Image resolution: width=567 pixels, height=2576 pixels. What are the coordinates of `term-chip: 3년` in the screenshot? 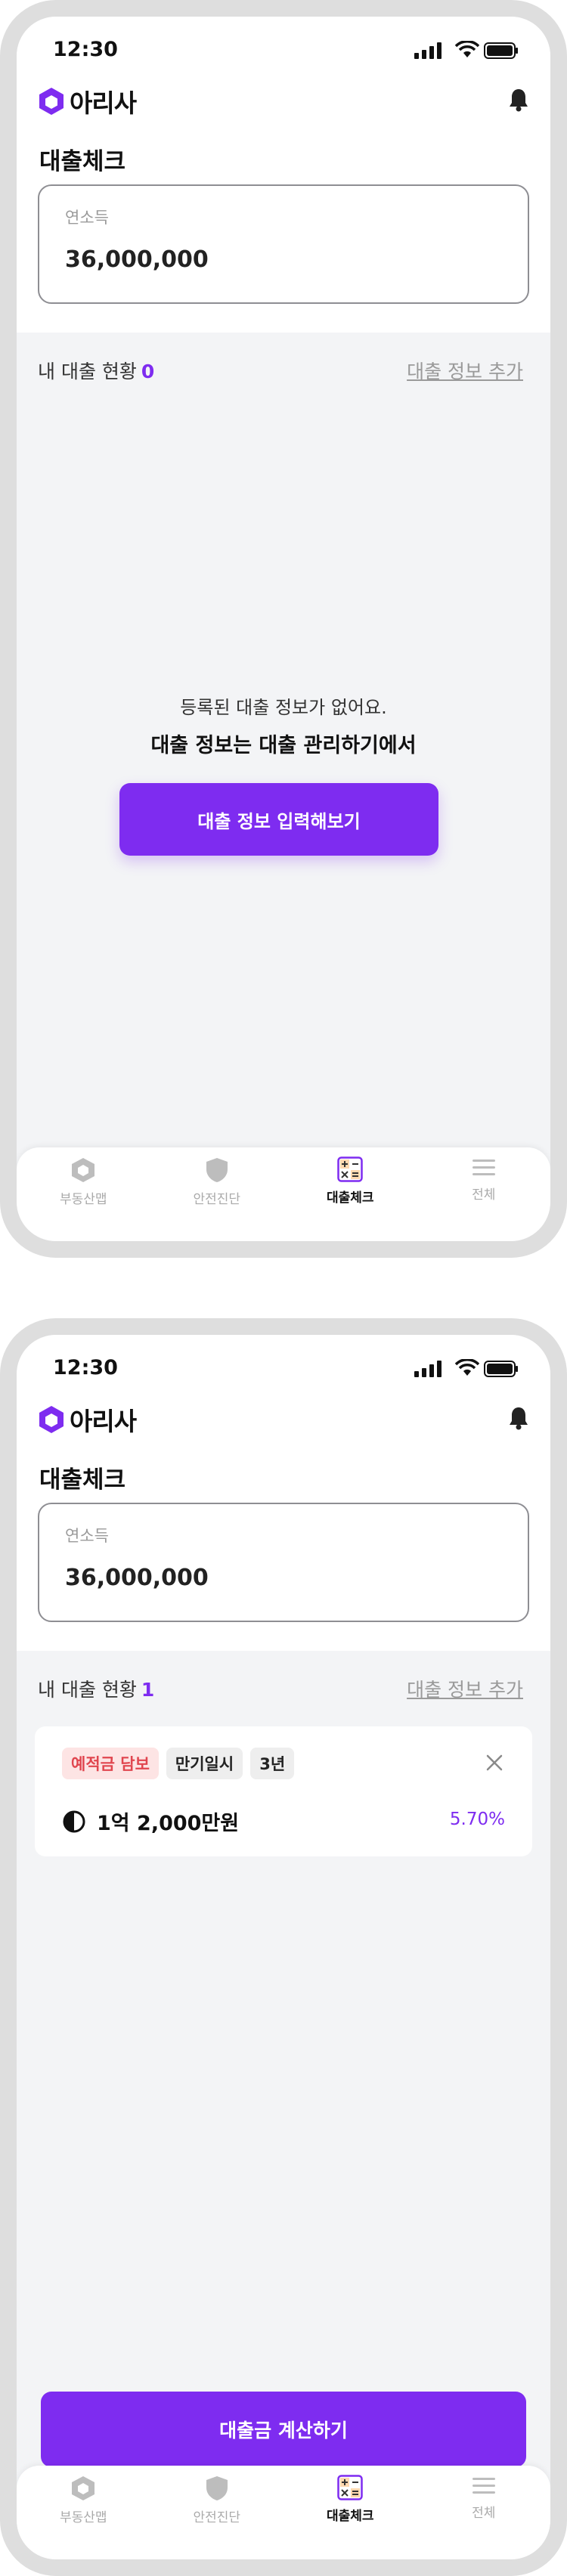 It's located at (272, 1763).